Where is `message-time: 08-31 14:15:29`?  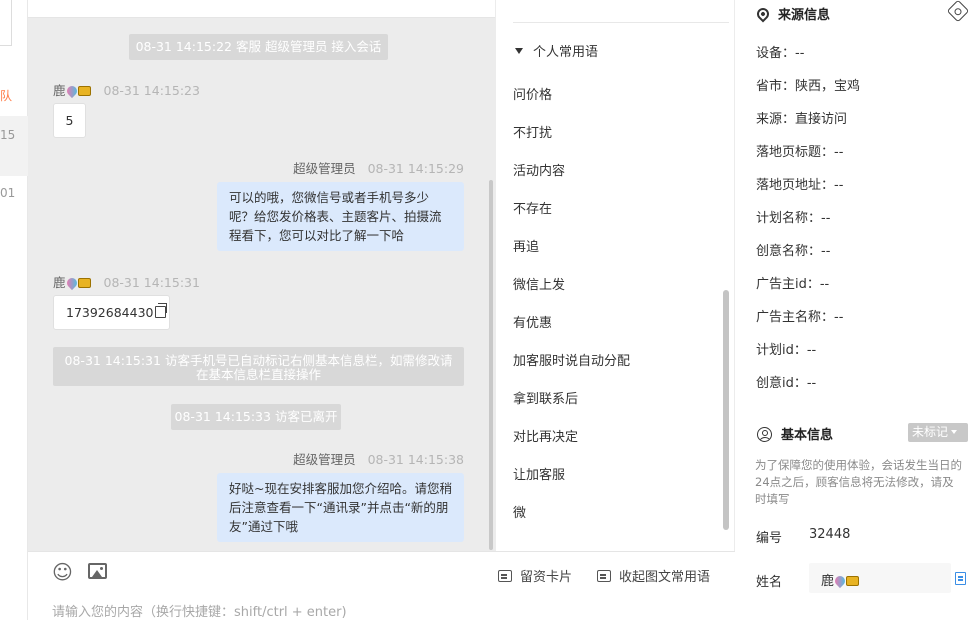
message-time: 08-31 14:15:29 is located at coordinates (415, 168).